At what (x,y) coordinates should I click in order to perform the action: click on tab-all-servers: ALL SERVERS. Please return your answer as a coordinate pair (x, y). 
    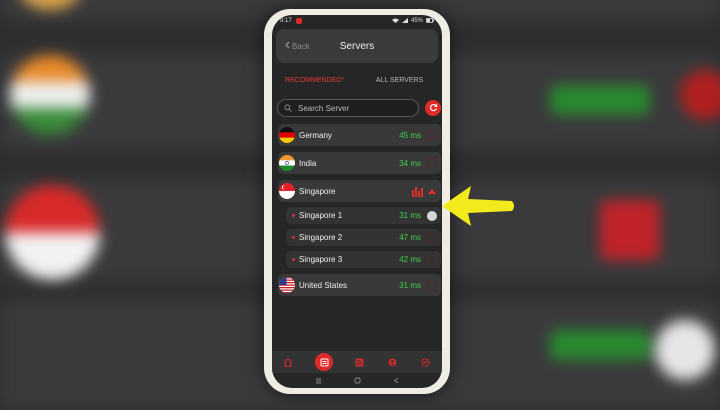
    Looking at the image, I should click on (399, 80).